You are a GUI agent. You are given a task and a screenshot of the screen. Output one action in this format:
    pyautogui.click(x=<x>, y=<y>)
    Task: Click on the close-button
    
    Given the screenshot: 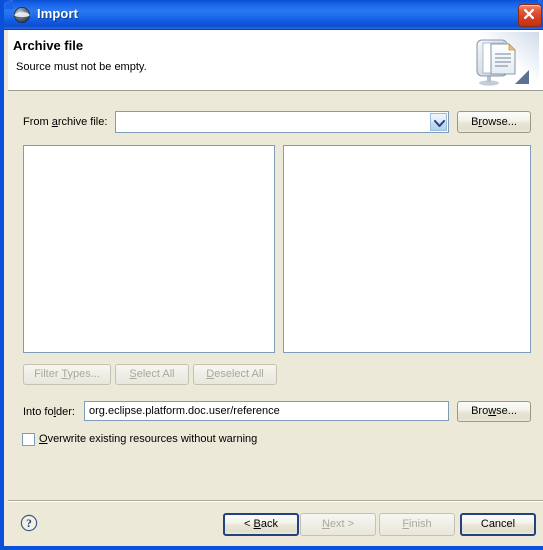 What is the action you would take?
    pyautogui.click(x=530, y=15)
    